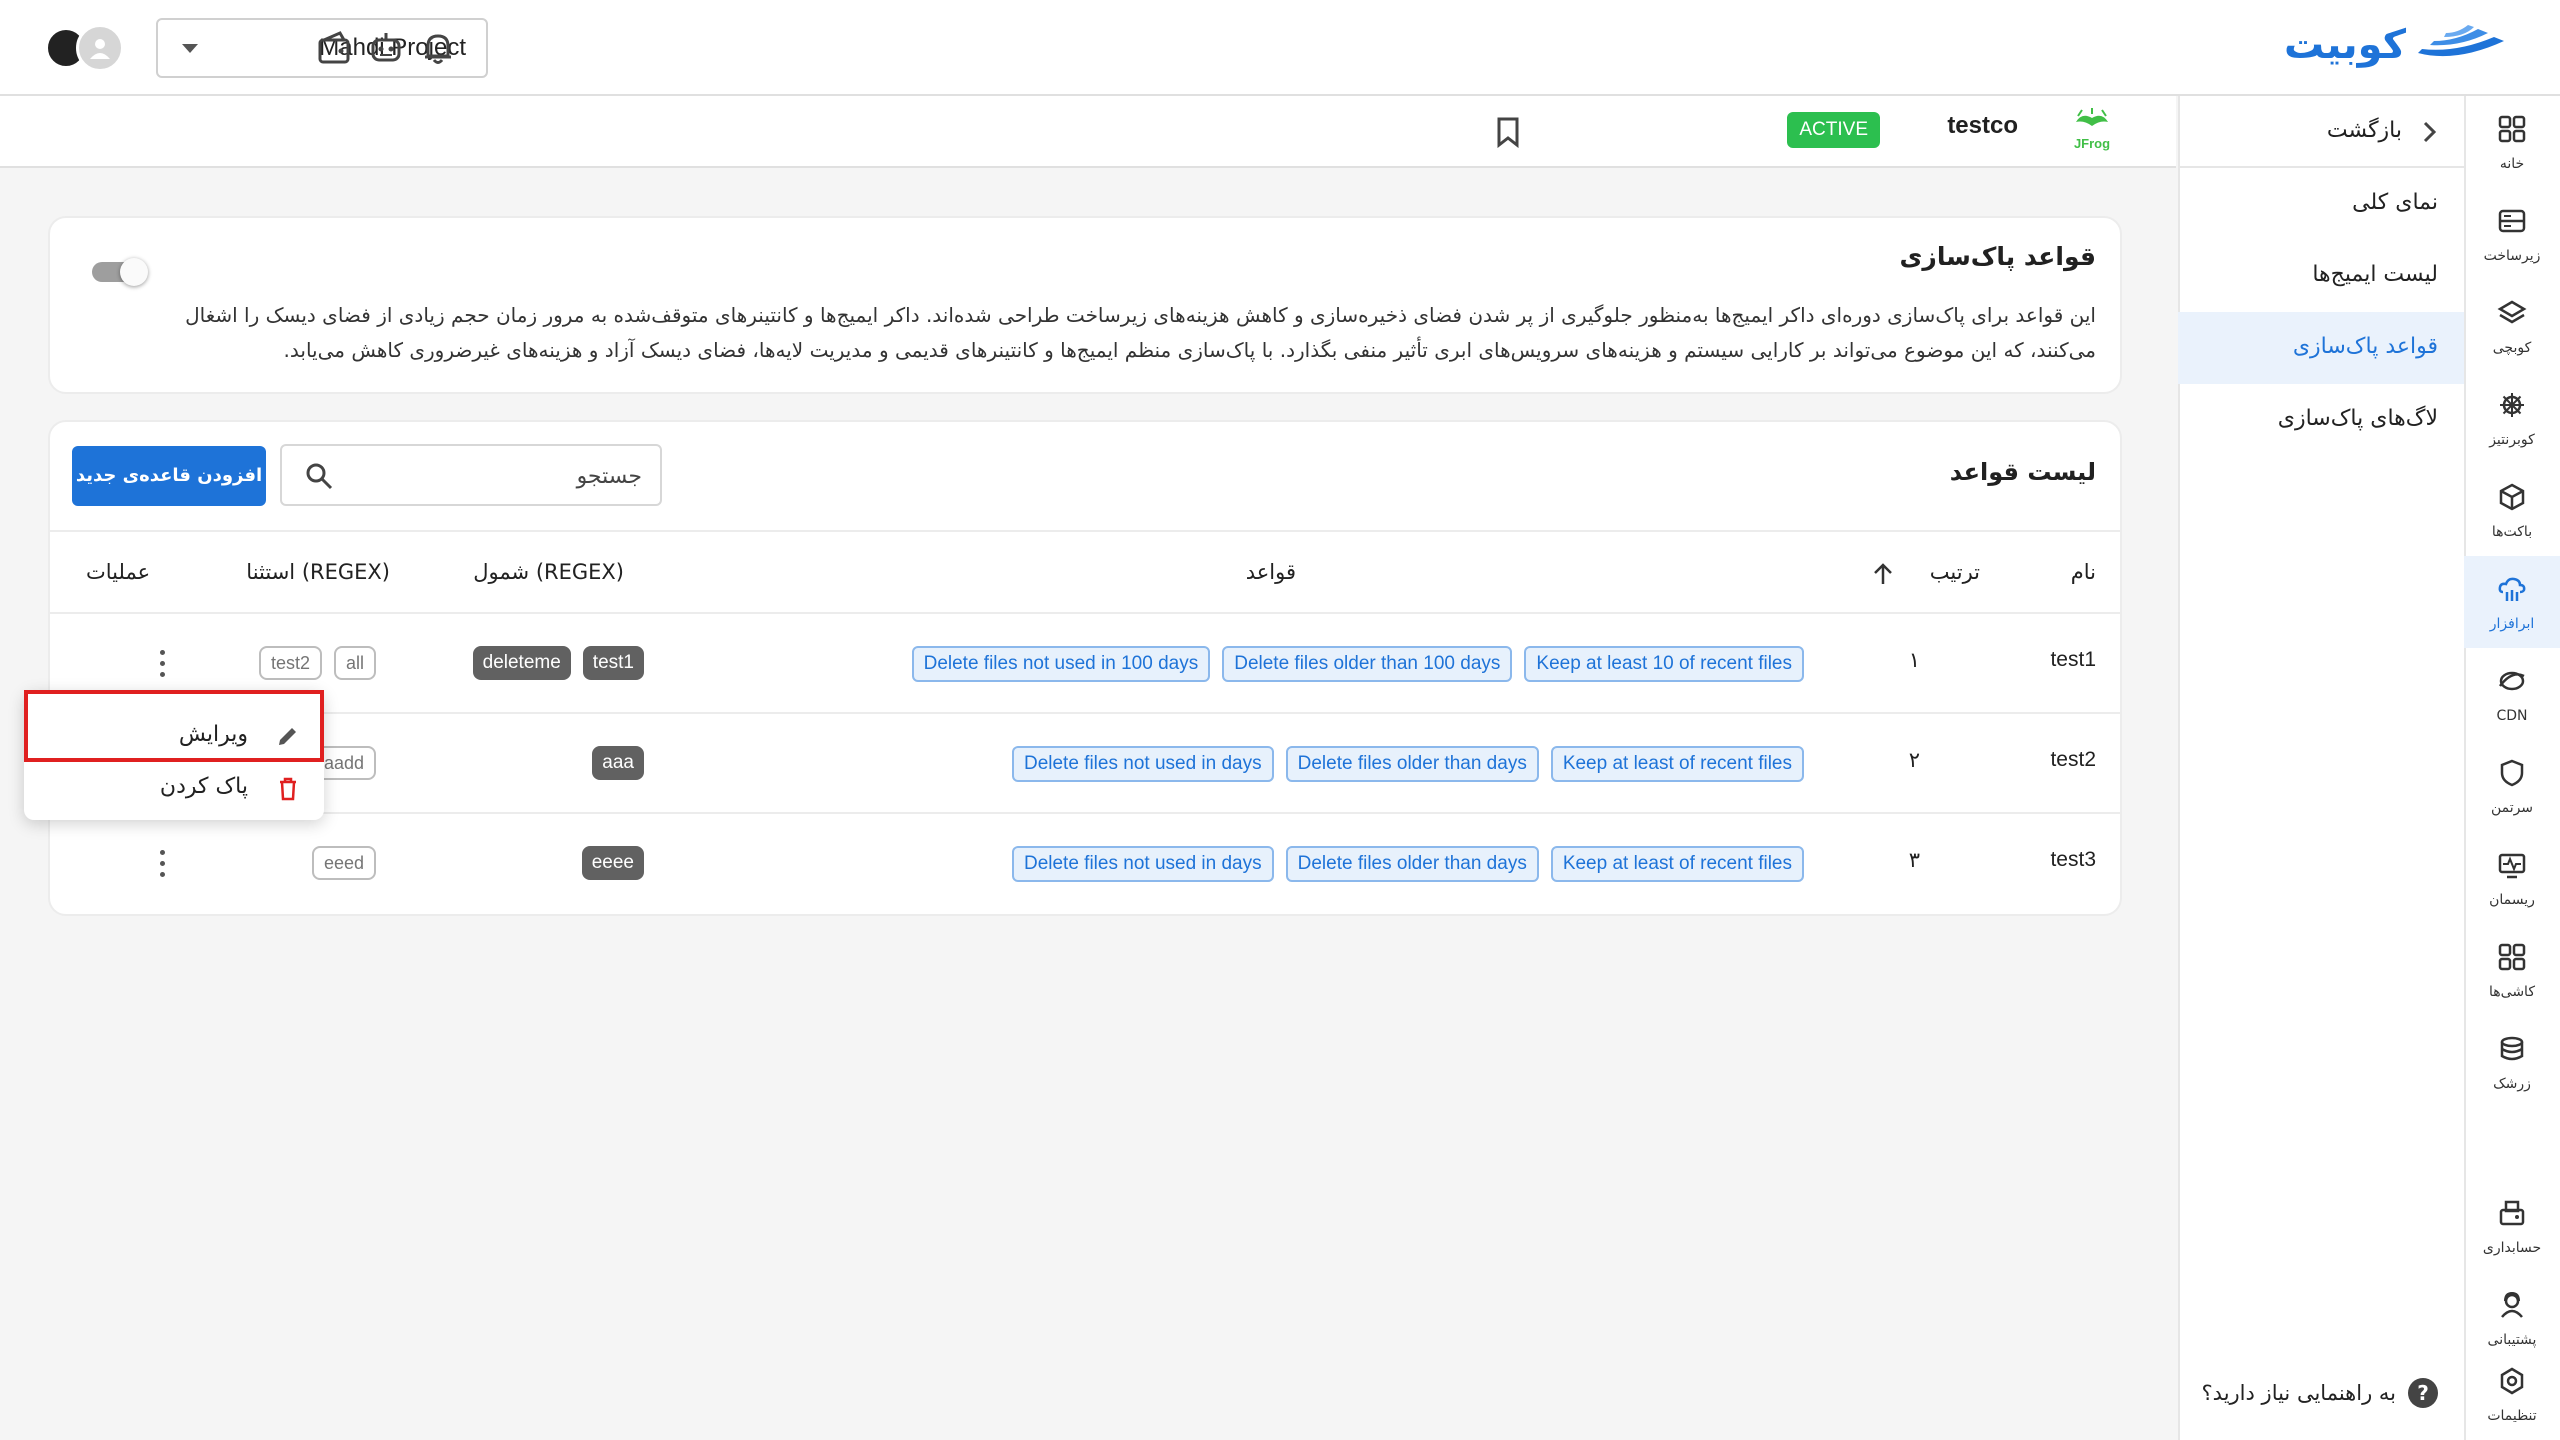  What do you see at coordinates (2073, 859) in the screenshot?
I see `rule-name: test3` at bounding box center [2073, 859].